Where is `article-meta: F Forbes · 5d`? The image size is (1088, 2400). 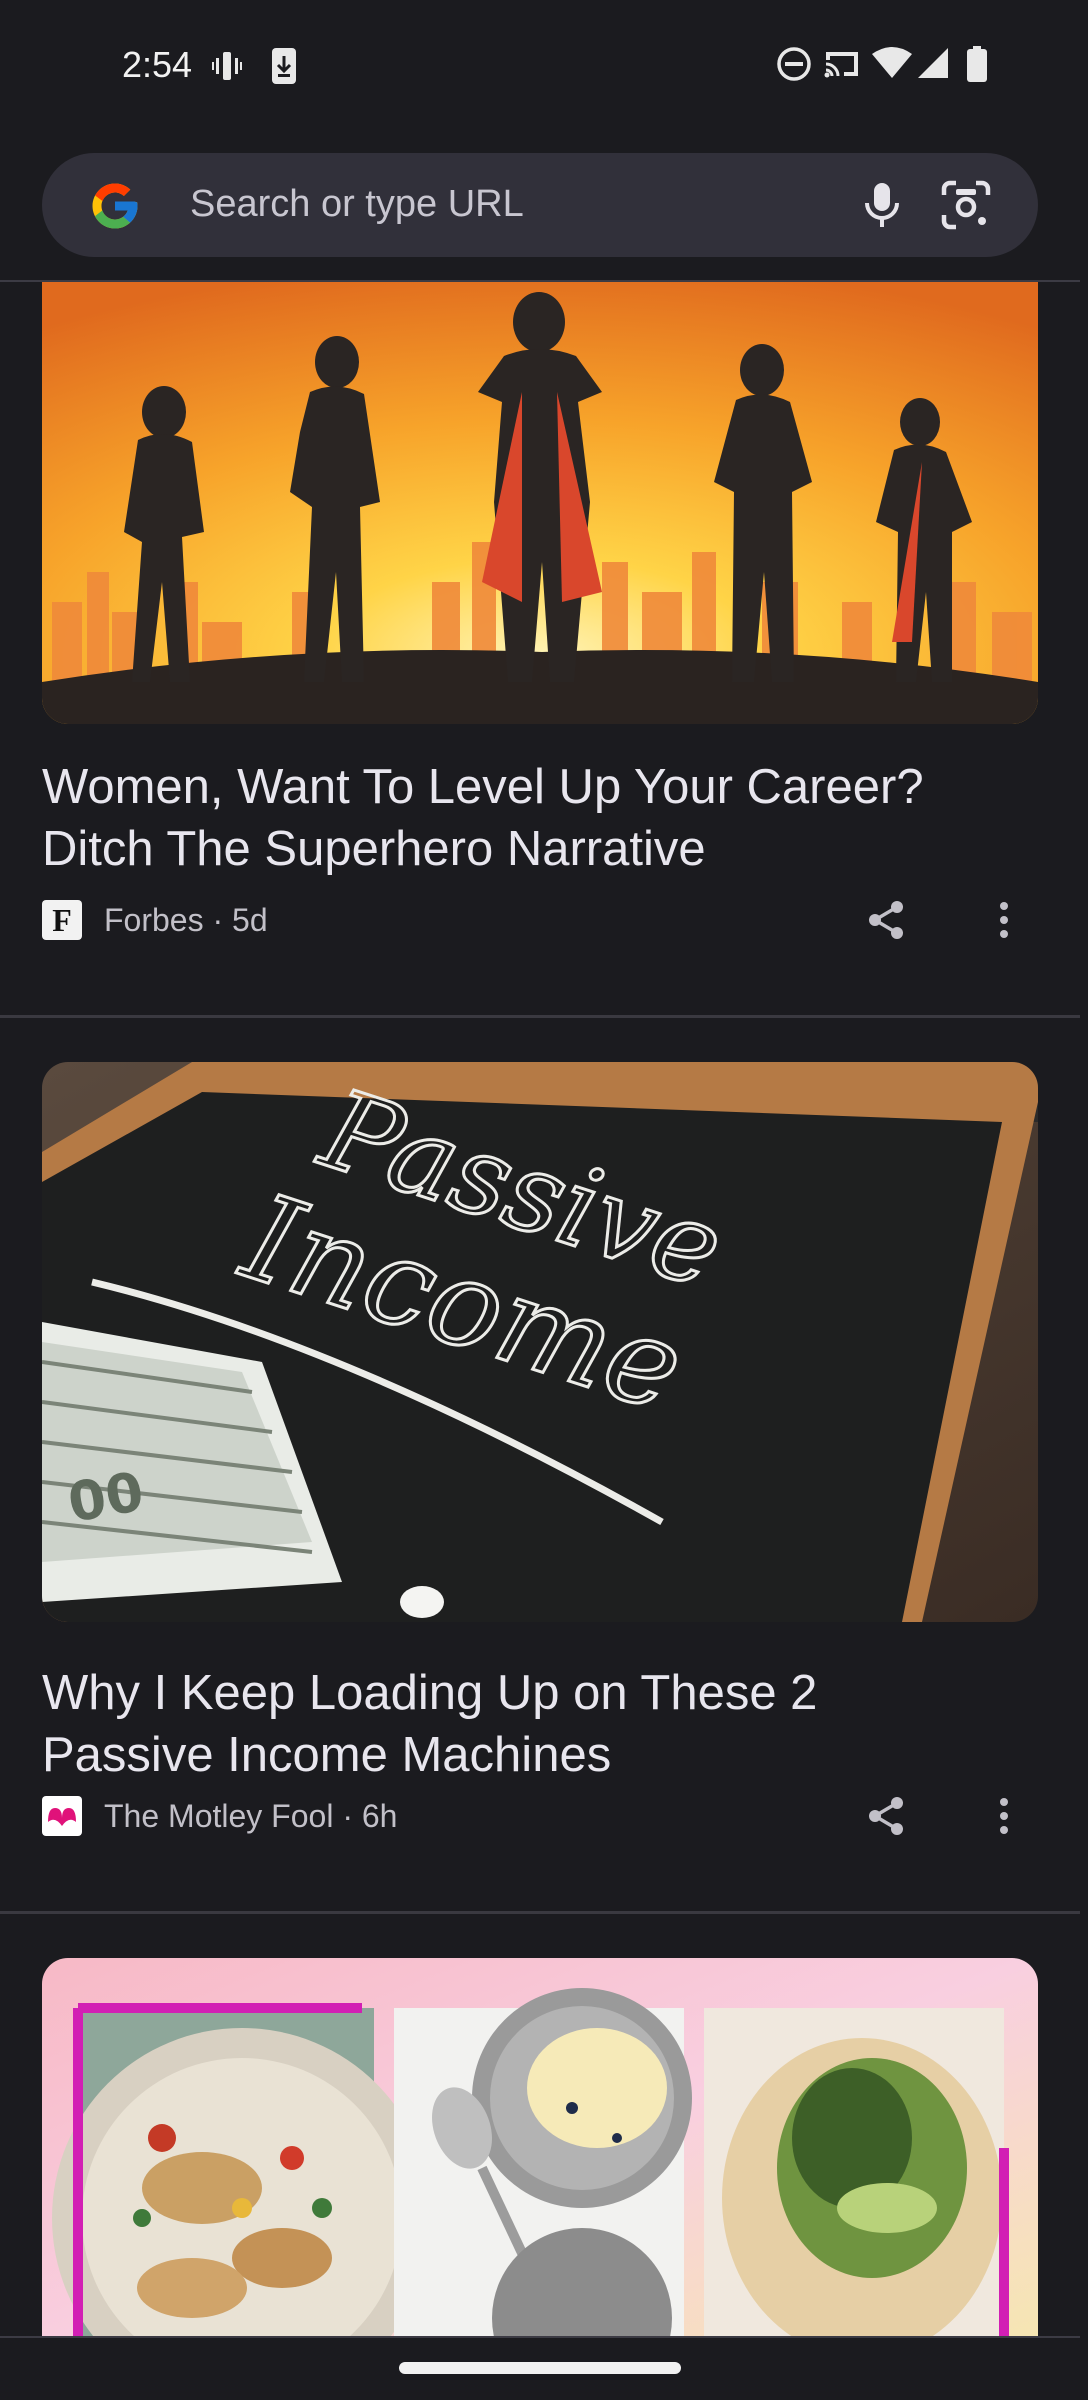
article-meta: F Forbes · 5d is located at coordinates (540, 920).